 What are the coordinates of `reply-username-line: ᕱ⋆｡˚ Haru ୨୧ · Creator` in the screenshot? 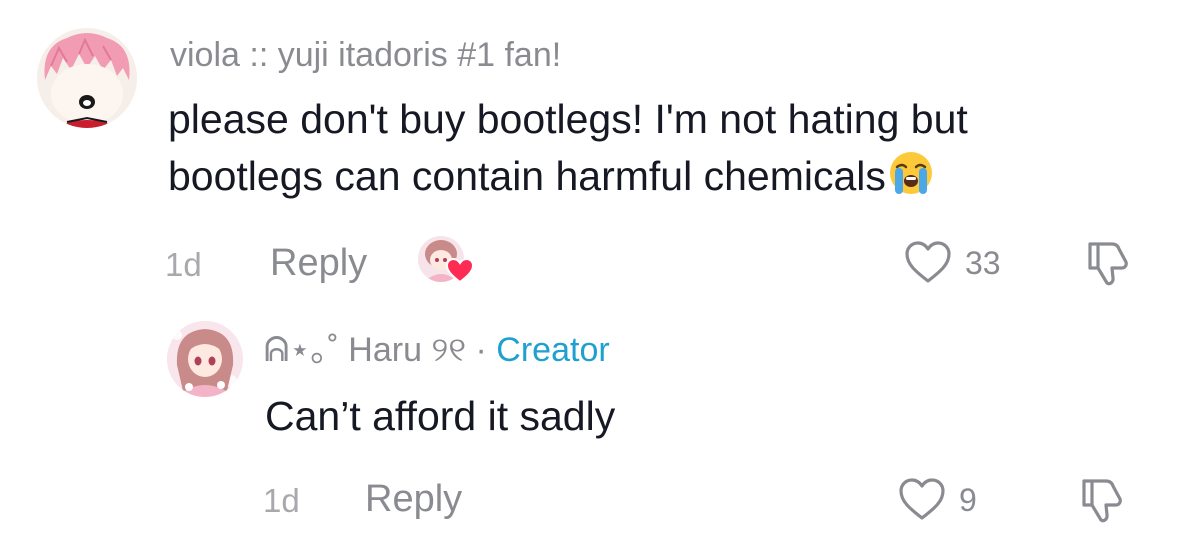 It's located at (437, 350).